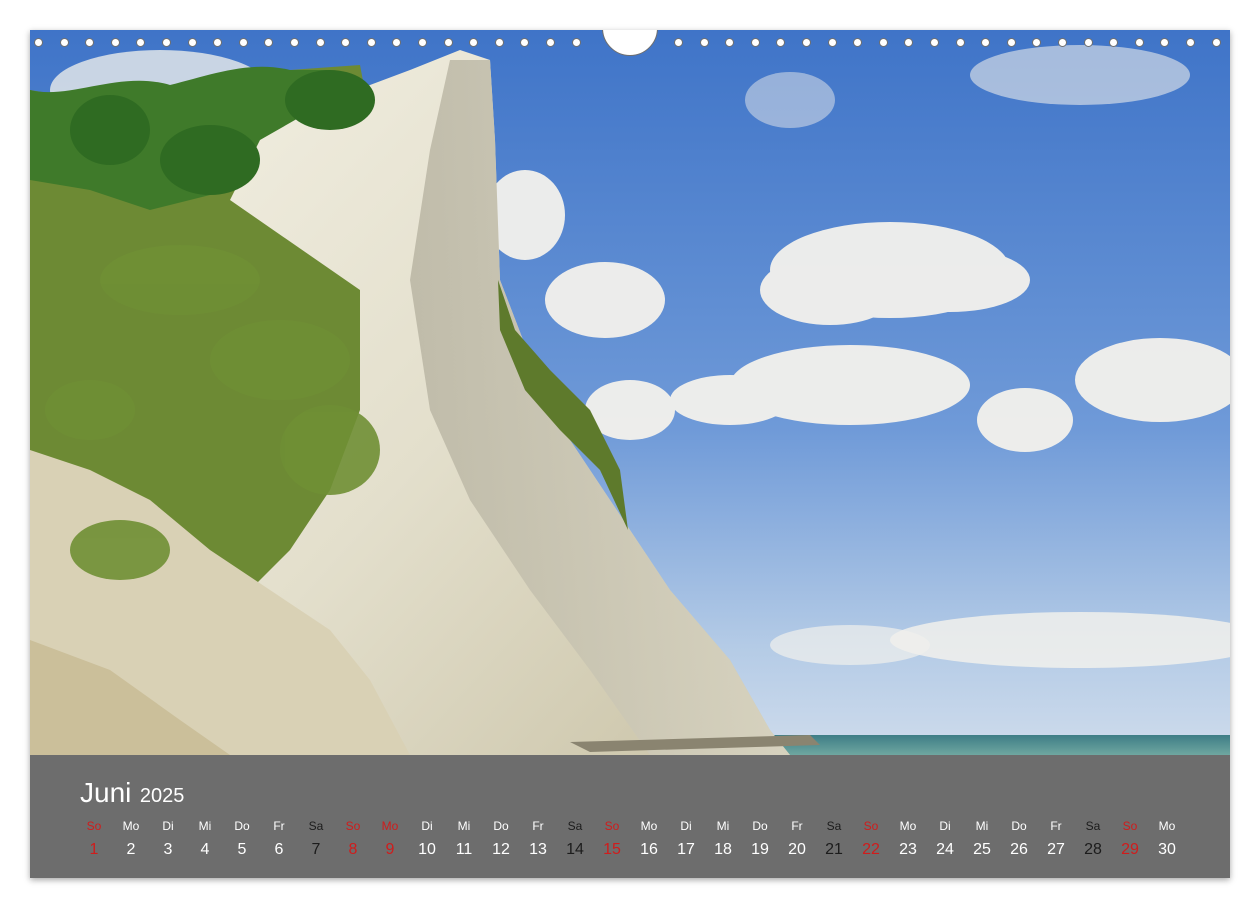  What do you see at coordinates (1019, 849) in the screenshot?
I see `day-number: 26` at bounding box center [1019, 849].